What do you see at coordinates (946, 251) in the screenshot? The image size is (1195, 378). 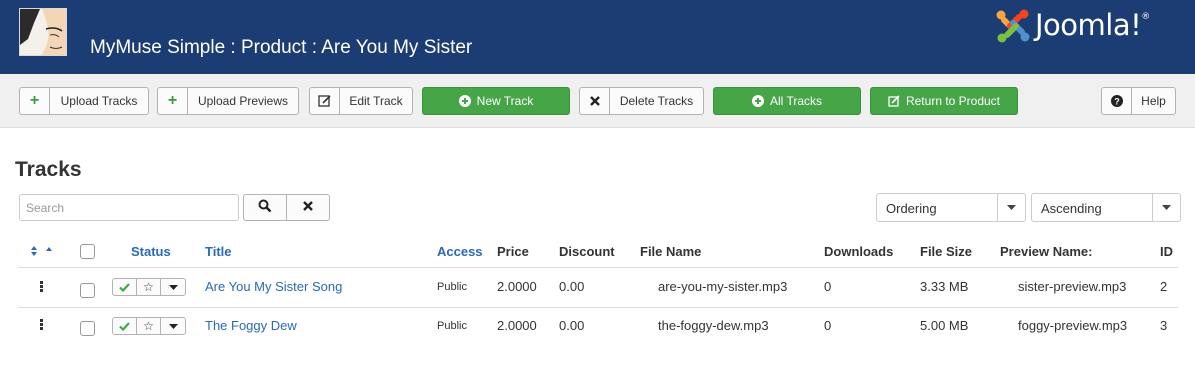 I see `column-file-size: File Size` at bounding box center [946, 251].